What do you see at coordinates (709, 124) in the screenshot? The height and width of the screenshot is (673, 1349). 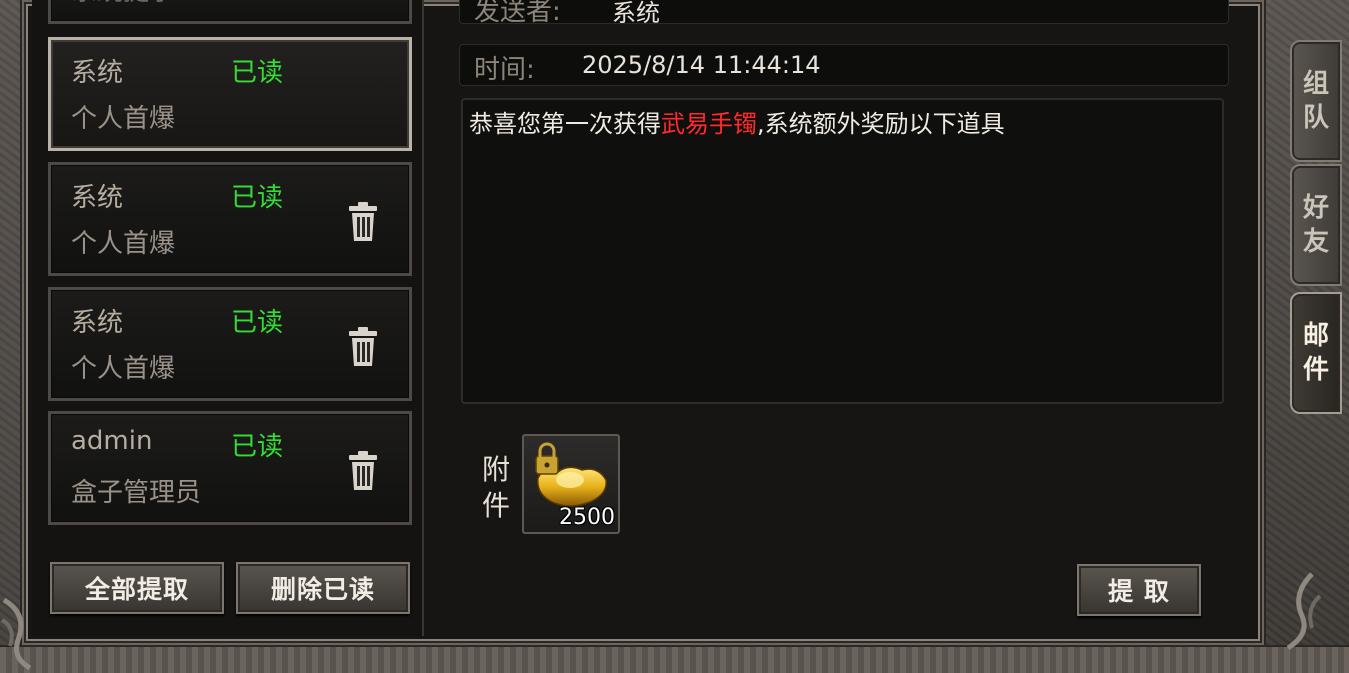 I see `body-item-name: 武易手镯` at bounding box center [709, 124].